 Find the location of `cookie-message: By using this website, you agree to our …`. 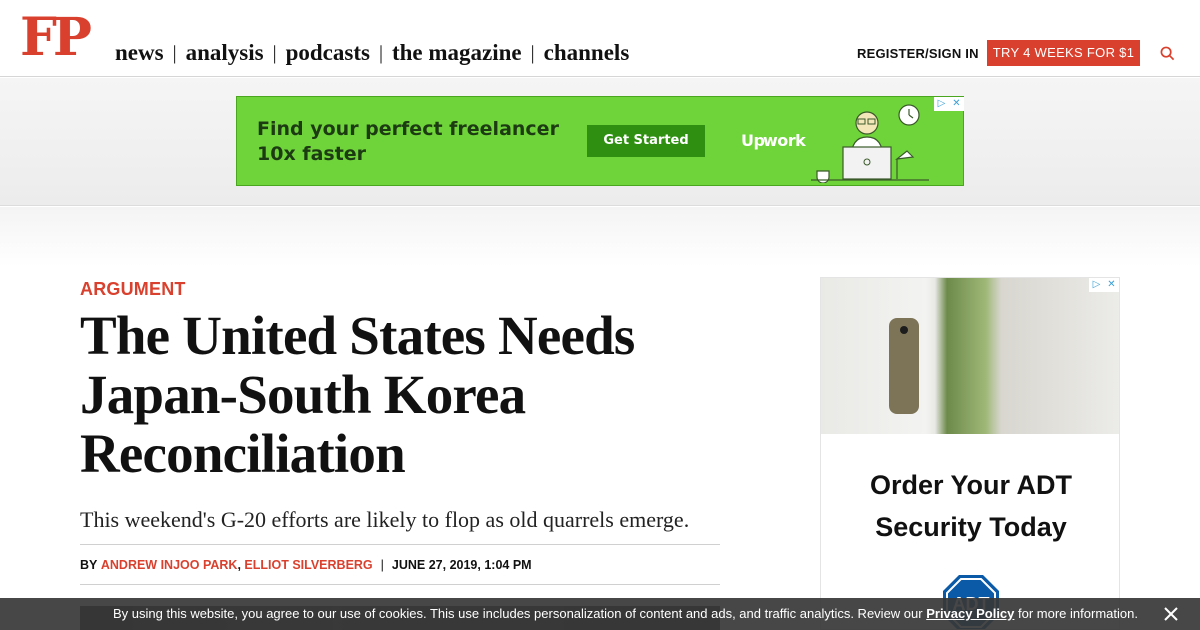

cookie-message: By using this website, you agree to our … is located at coordinates (625, 613).